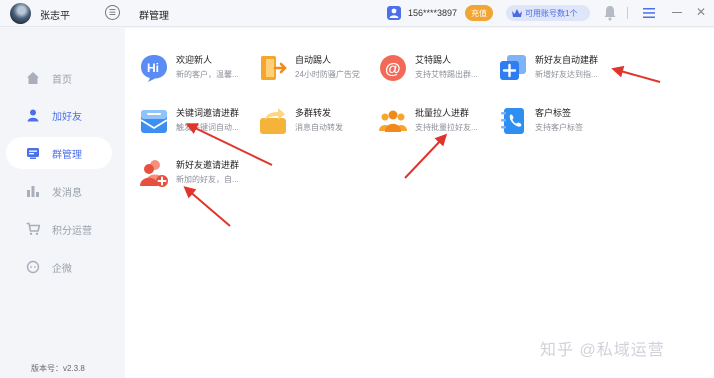 This screenshot has height=378, width=714. I want to click on group-manage-icon, so click(33, 153).